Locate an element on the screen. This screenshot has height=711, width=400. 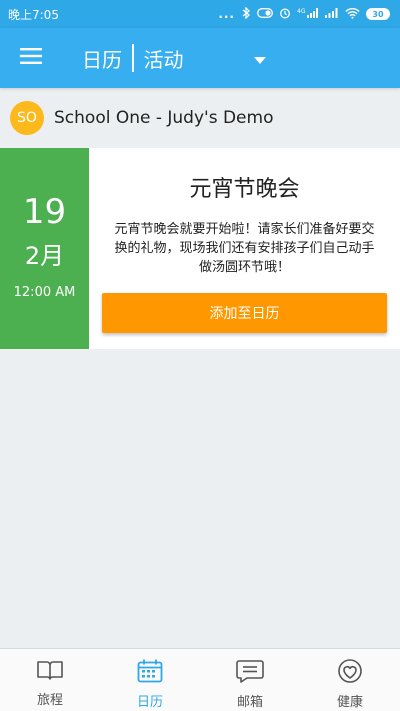
signal-icon is located at coordinates (332, 14).